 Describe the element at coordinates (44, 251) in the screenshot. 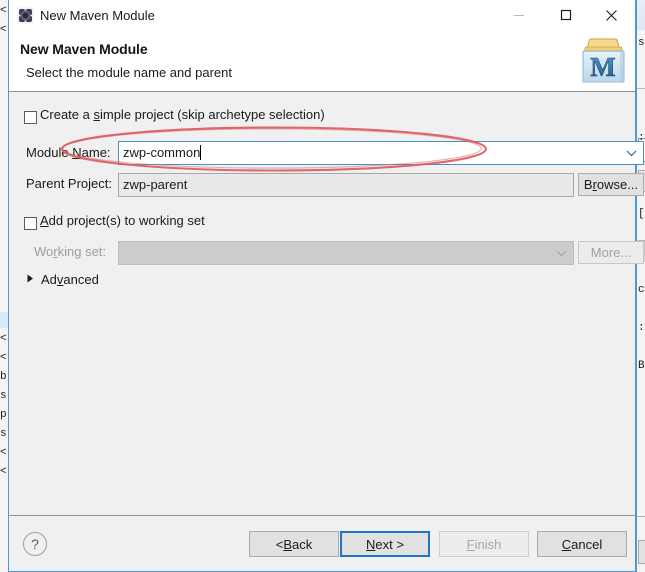

I see `working-set-text-before: Wo` at that location.